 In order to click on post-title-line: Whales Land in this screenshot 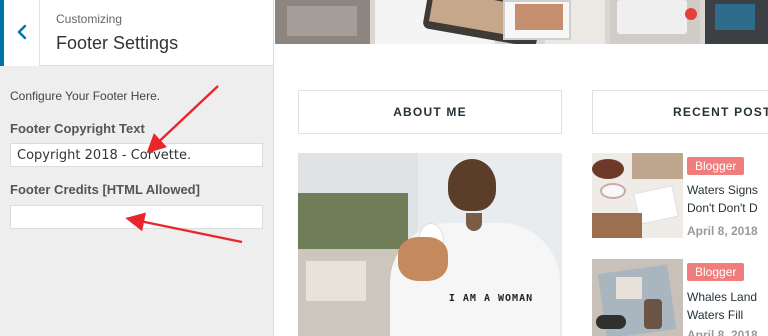, I will do `click(727, 297)`.